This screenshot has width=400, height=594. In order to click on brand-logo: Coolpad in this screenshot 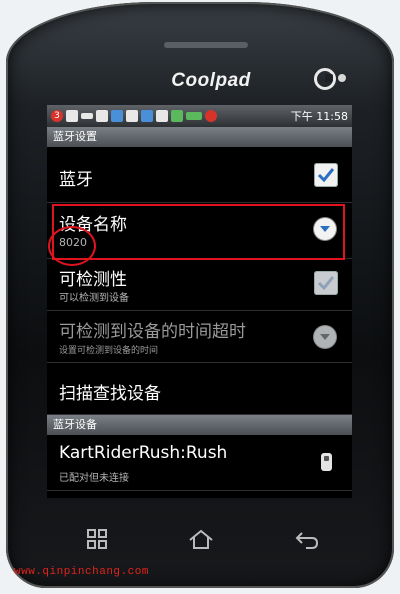, I will do `click(211, 80)`.